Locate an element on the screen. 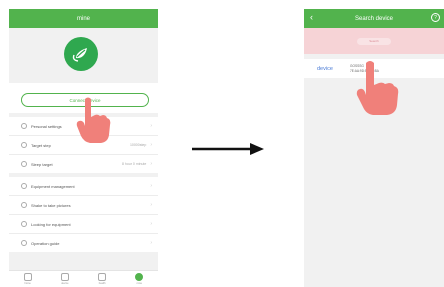 The width and height of the screenshot is (444, 287). app-logo-icon is located at coordinates (81, 54).